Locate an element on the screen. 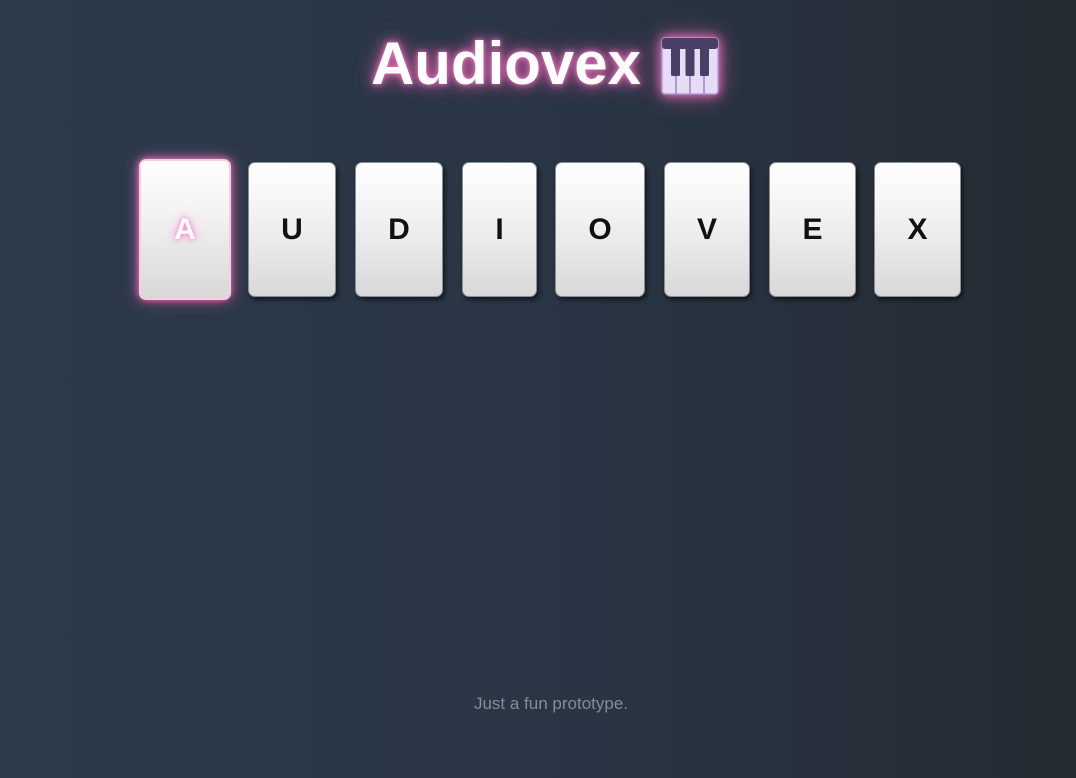 The width and height of the screenshot is (1076, 778). tile-letter: O is located at coordinates (600, 229).